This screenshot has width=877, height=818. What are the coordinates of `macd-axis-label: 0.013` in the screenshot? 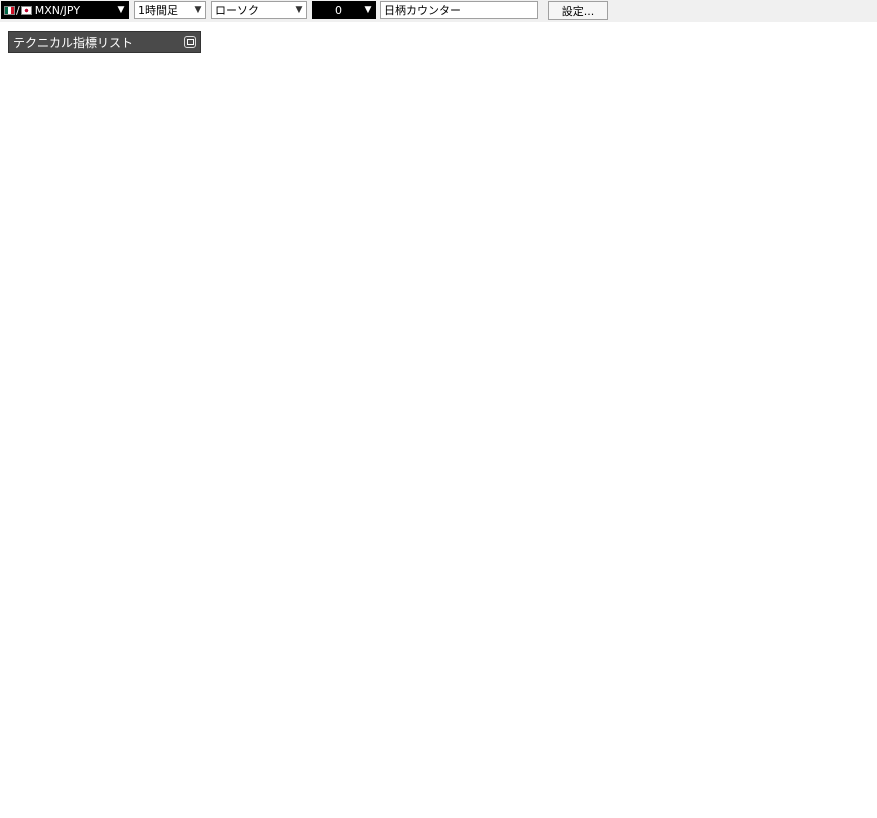 It's located at (845, 624).